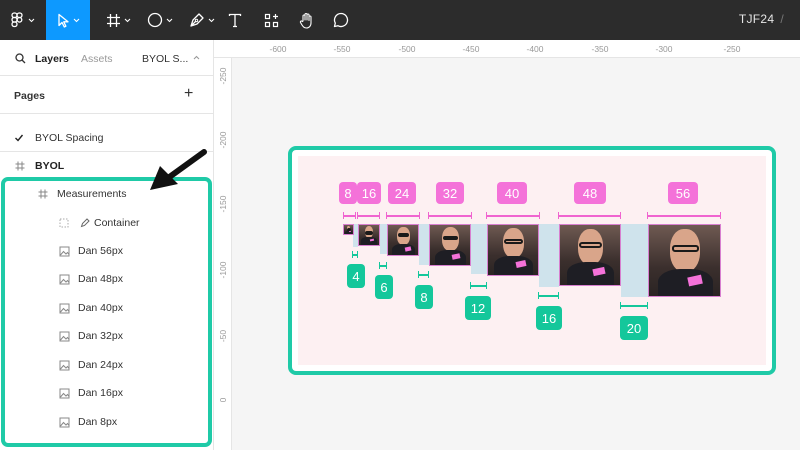 Image resolution: width=800 pixels, height=450 pixels. What do you see at coordinates (107, 138) in the screenshot?
I see `page-item-byol-spacing: BYOL Spacing` at bounding box center [107, 138].